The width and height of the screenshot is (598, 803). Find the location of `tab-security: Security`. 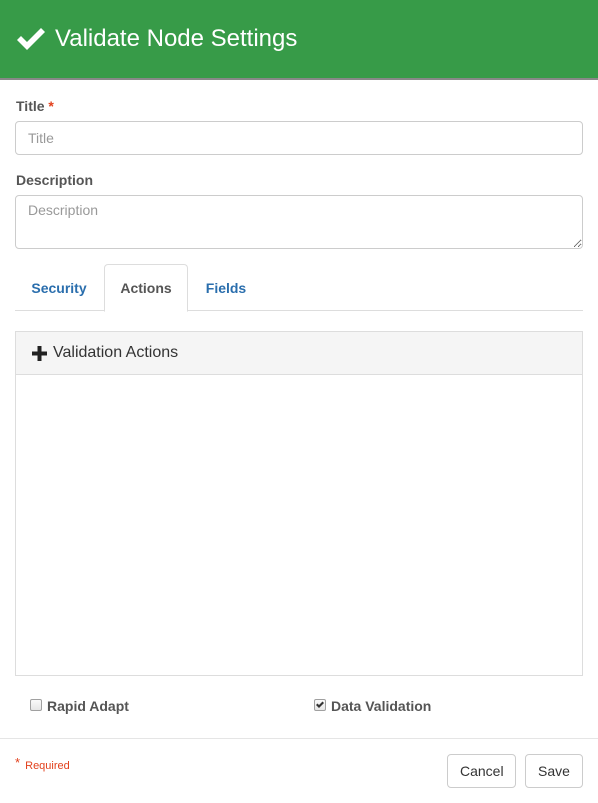

tab-security: Security is located at coordinates (59, 287).